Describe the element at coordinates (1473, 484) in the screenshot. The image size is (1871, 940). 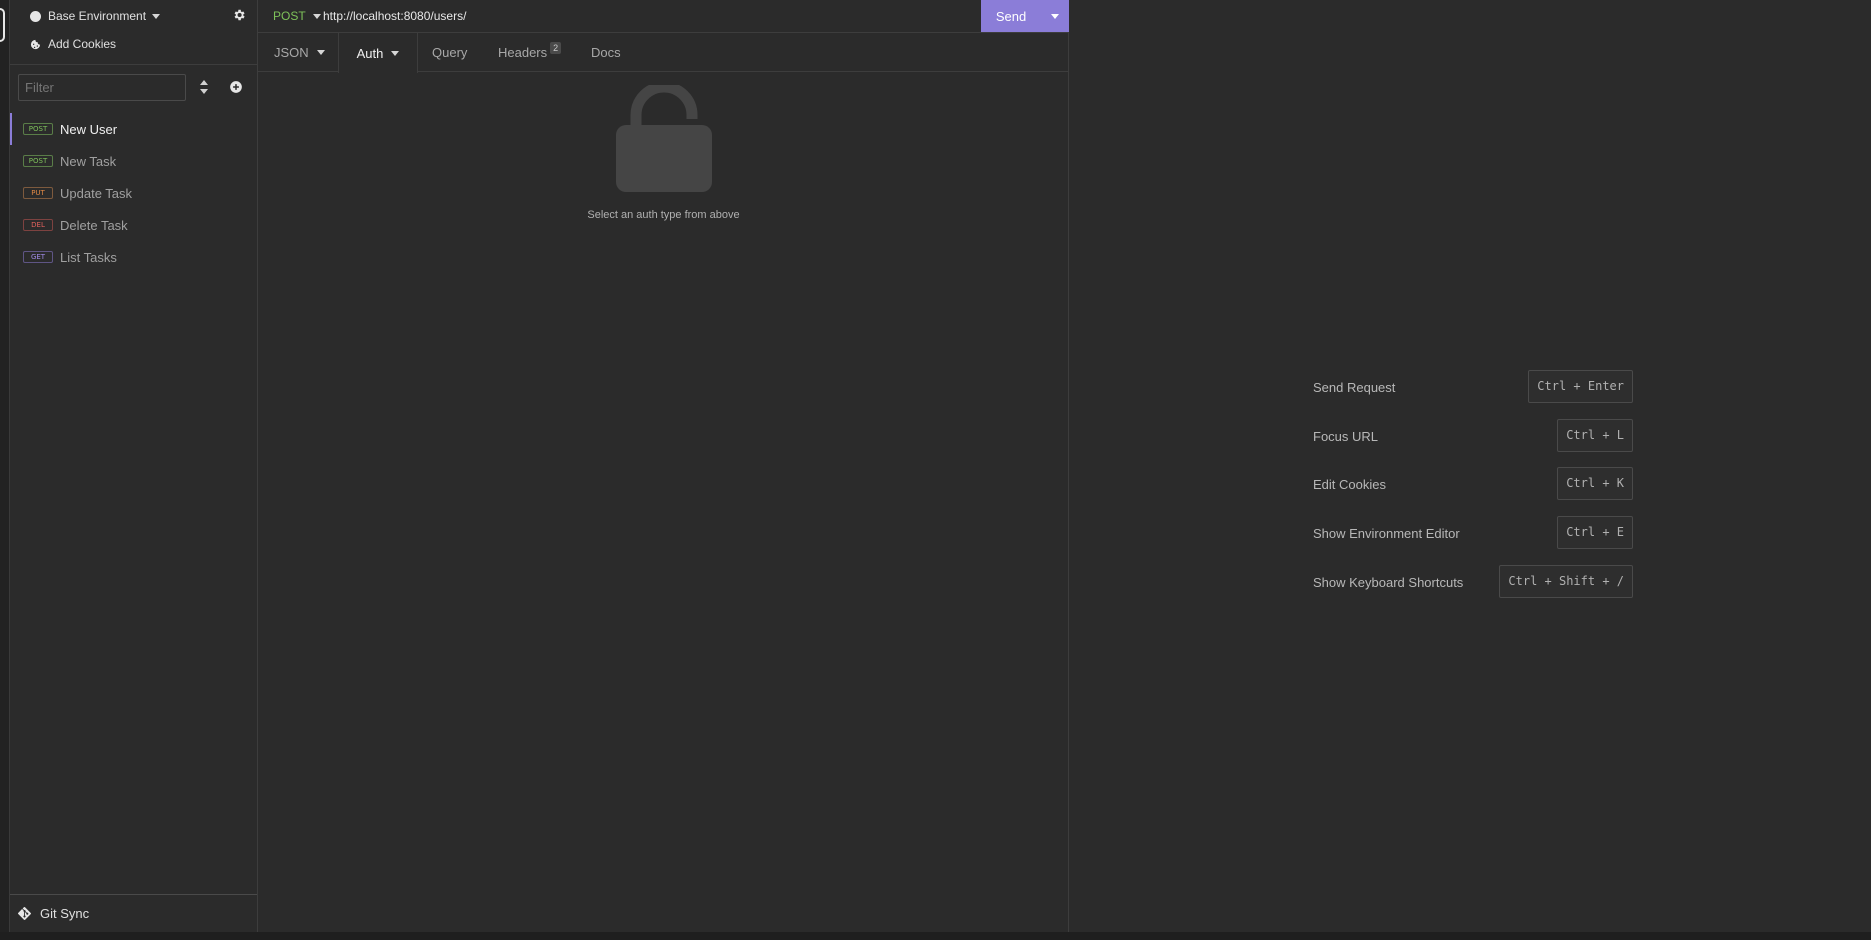
I see `shortcut-row: Edit Cookies Ctrl + K` at that location.